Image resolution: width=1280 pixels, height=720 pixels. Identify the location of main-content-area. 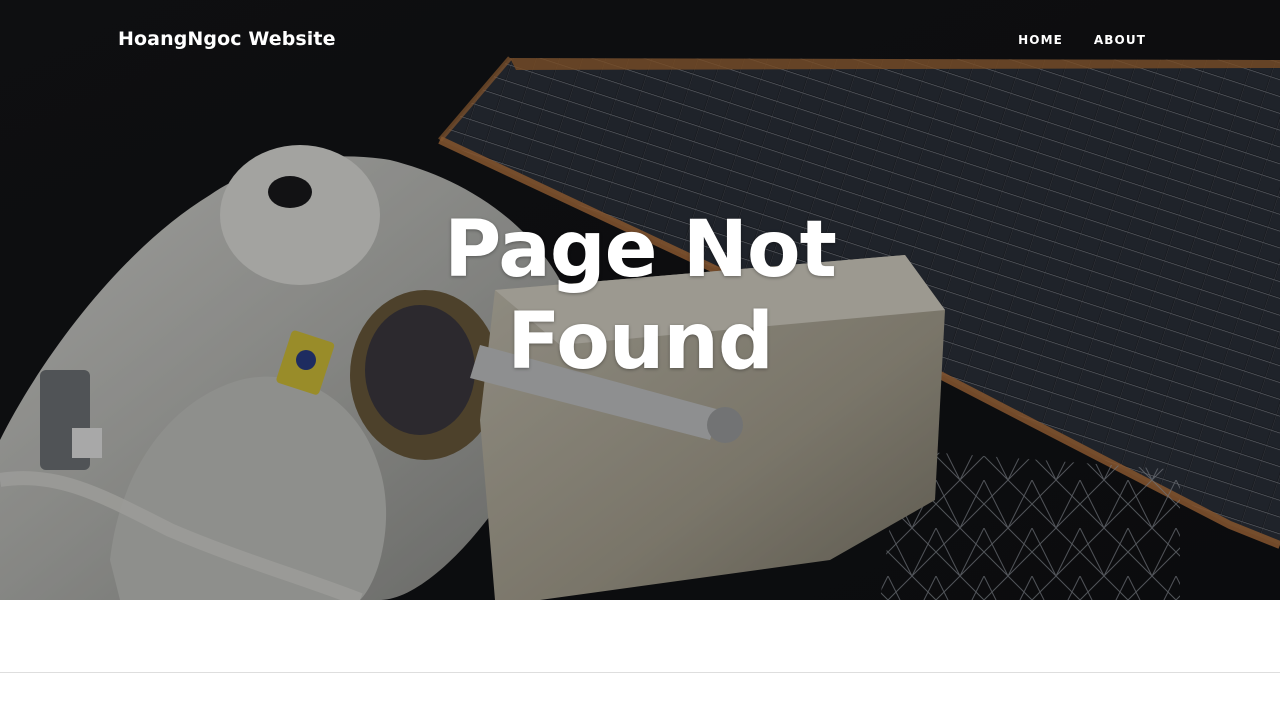
(640, 636).